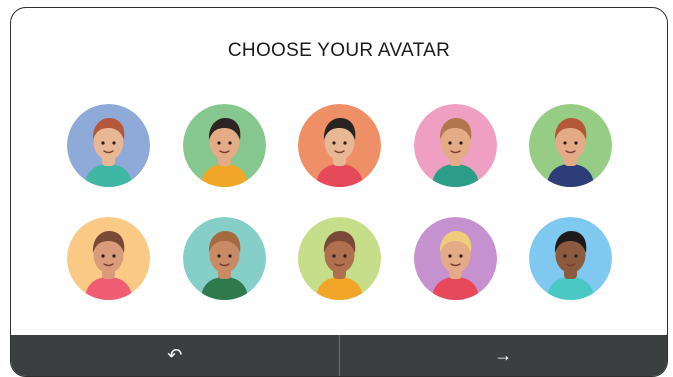 Image resolution: width=673 pixels, height=377 pixels. I want to click on bottom-action-bar: ↶ →, so click(339, 355).